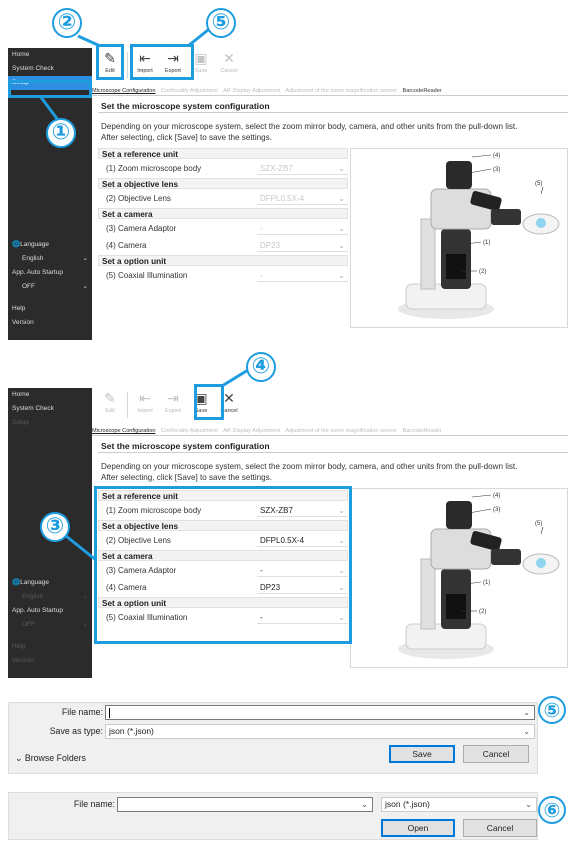 The width and height of the screenshot is (568, 857). What do you see at coordinates (76, 731) in the screenshot?
I see `save-as-type-label: Save as type:` at bounding box center [76, 731].